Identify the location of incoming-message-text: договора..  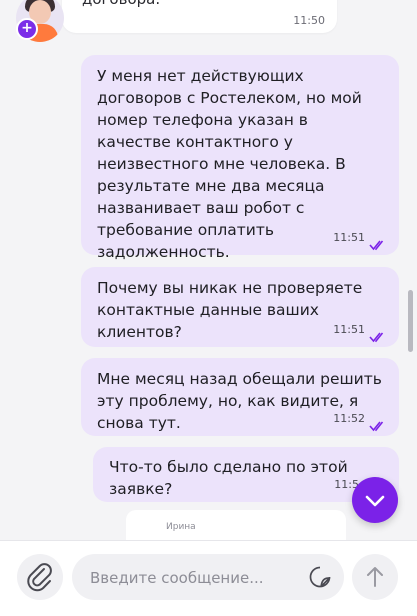
(121, 4).